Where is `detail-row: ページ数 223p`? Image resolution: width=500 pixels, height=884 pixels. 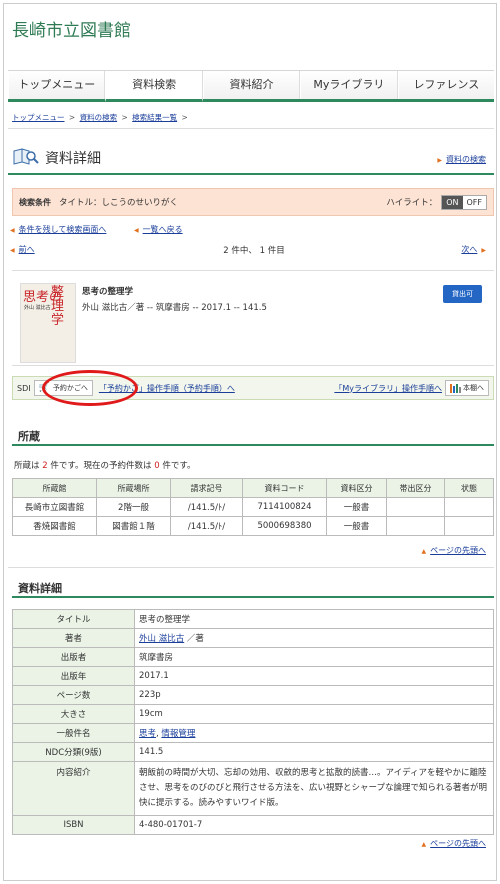
detail-row: ページ数 223p is located at coordinates (253, 695).